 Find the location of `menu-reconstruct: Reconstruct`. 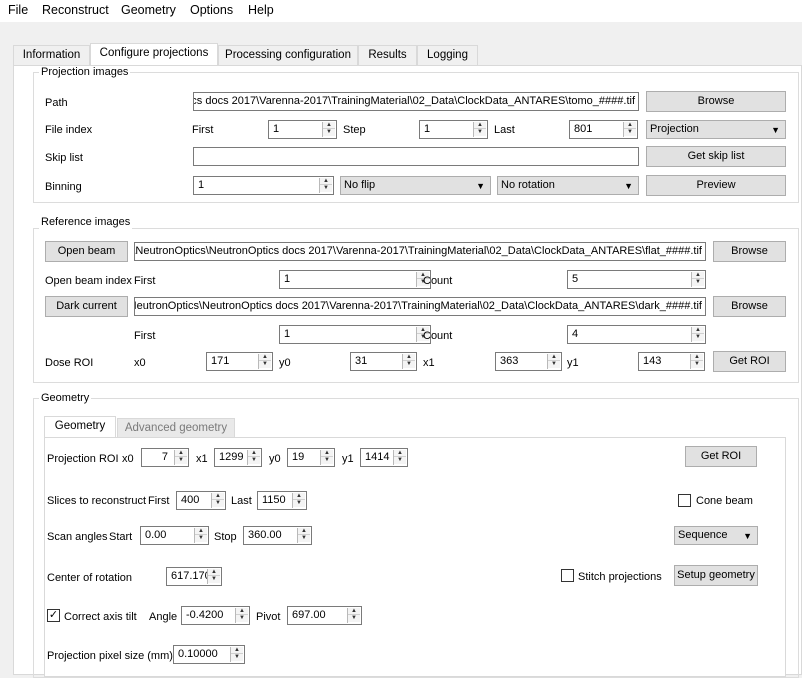

menu-reconstruct: Reconstruct is located at coordinates (75, 10).